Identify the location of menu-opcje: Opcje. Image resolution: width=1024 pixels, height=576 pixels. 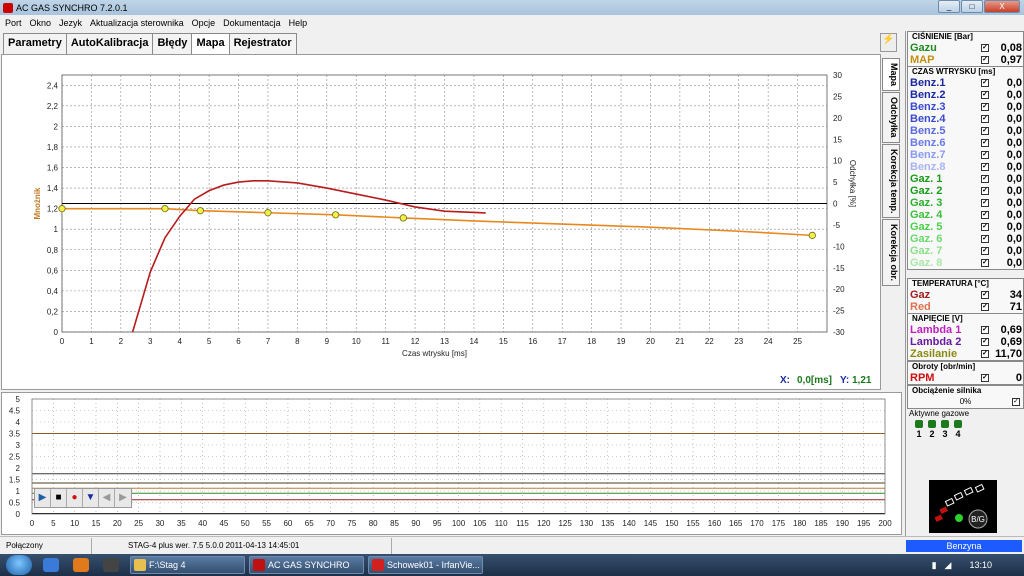
(204, 23).